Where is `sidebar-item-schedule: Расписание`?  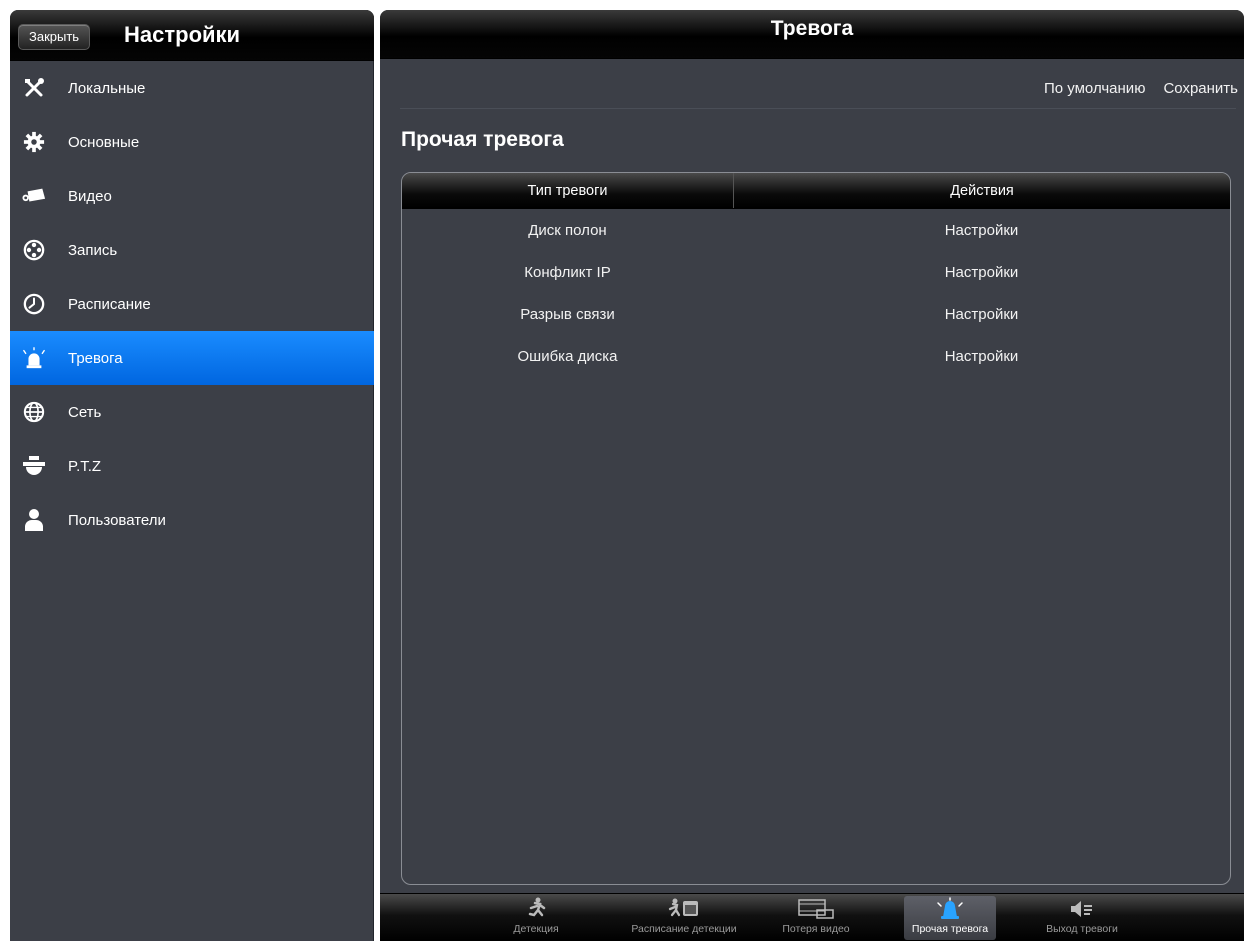 sidebar-item-schedule: Расписание is located at coordinates (192, 304).